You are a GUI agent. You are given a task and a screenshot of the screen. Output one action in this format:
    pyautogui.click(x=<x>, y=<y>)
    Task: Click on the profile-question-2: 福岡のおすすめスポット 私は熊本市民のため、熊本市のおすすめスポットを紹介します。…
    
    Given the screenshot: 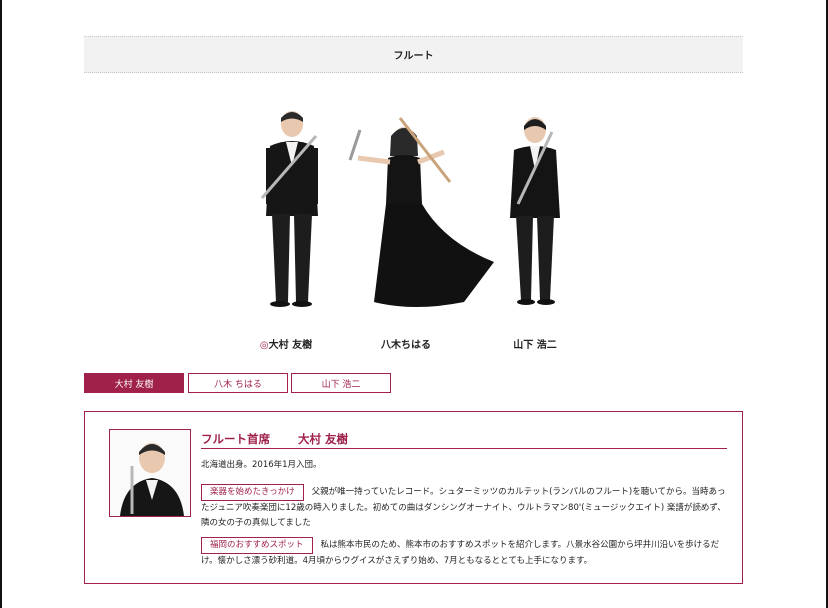 What is the action you would take?
    pyautogui.click(x=466, y=553)
    